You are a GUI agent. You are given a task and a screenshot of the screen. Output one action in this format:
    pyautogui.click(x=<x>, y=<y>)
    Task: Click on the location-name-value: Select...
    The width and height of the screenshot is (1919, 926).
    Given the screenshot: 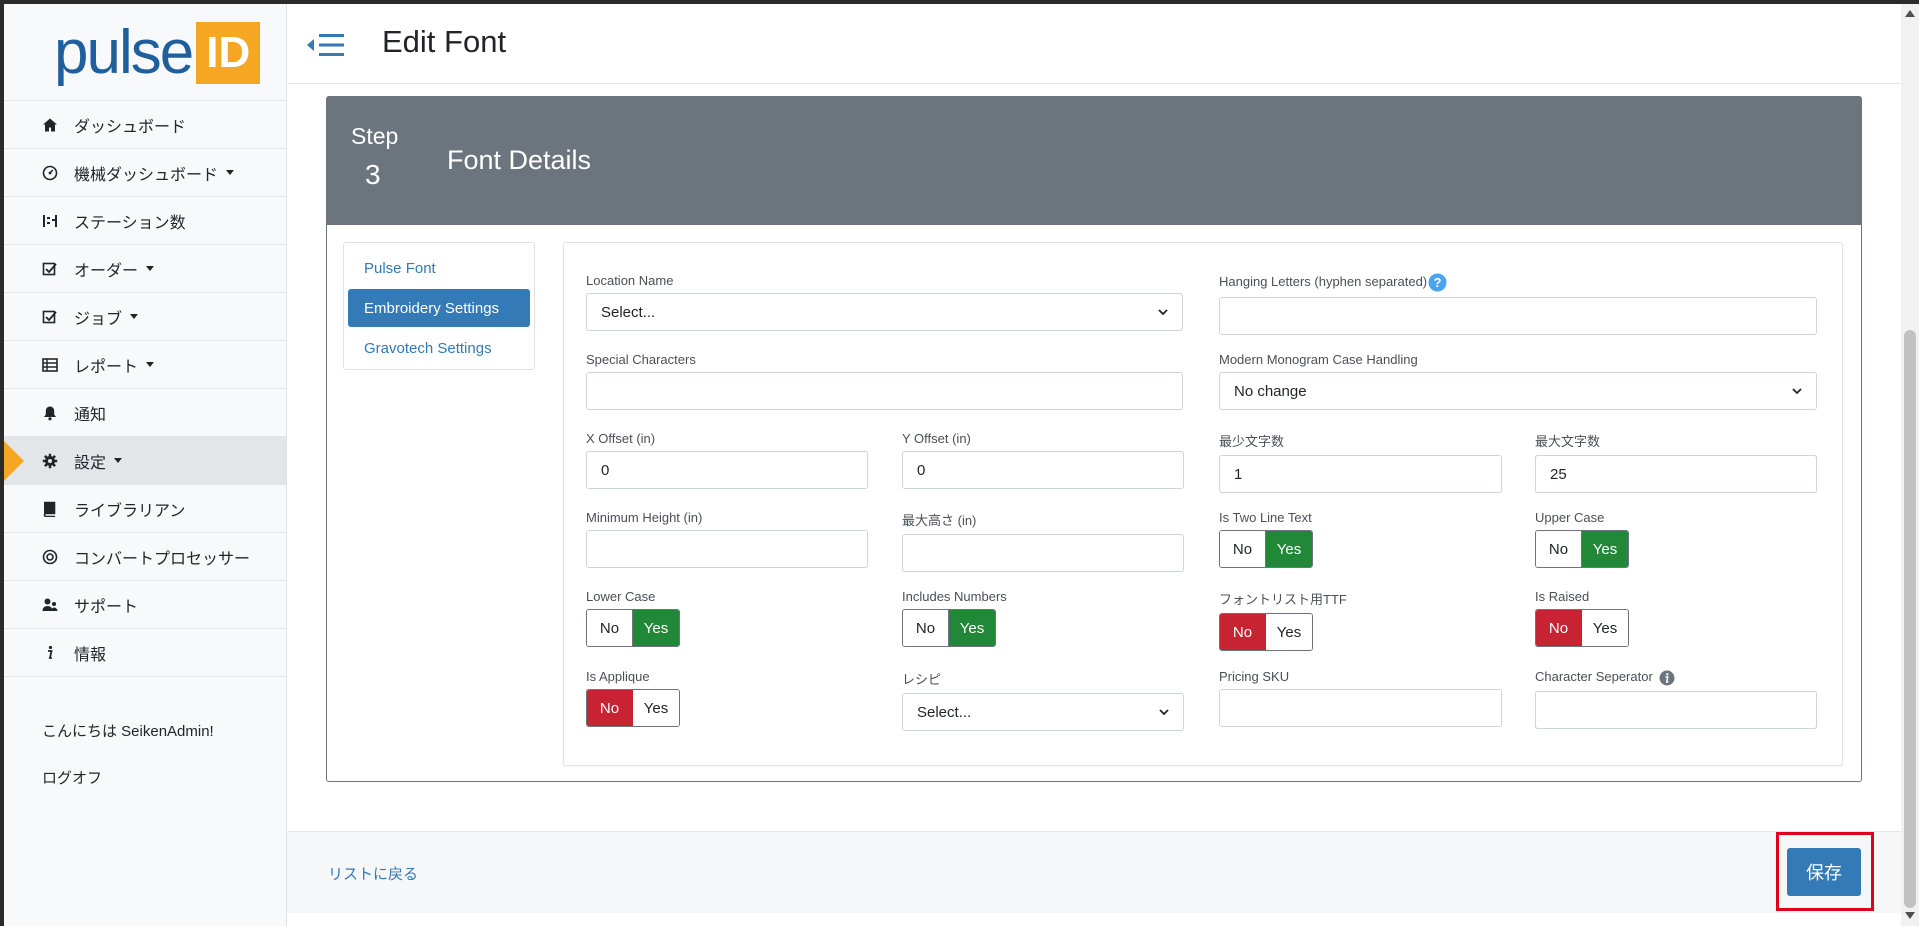 What is the action you would take?
    pyautogui.click(x=628, y=312)
    